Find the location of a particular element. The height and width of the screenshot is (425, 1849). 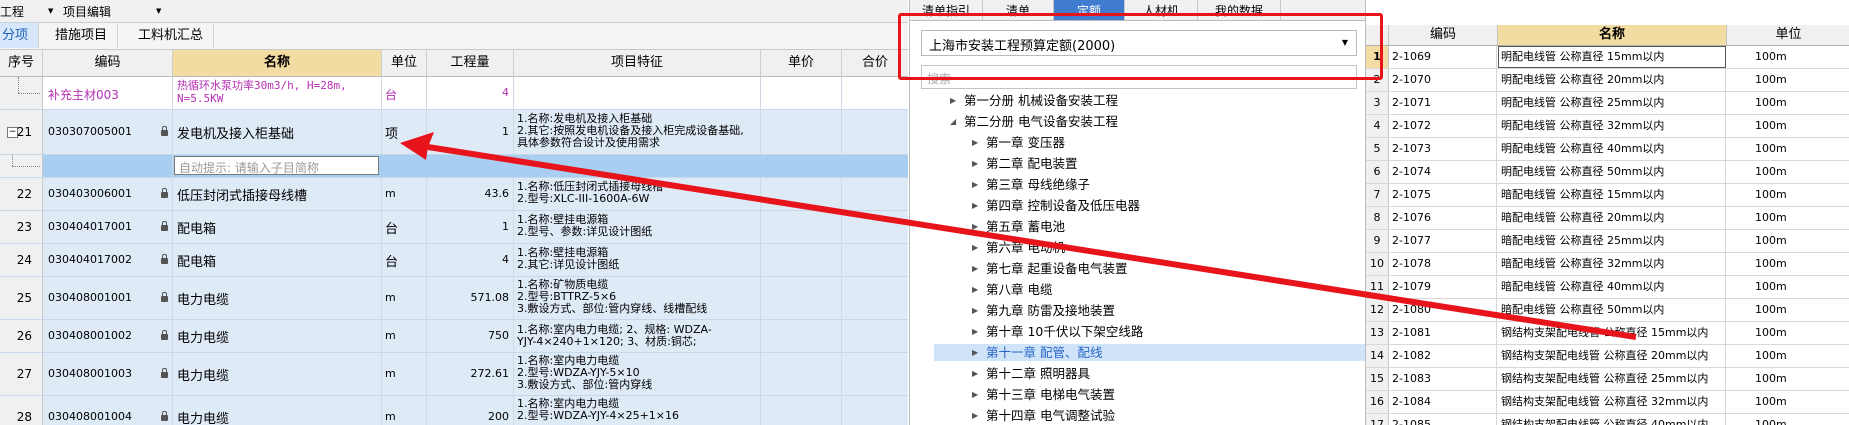

quota-name: 暗配电线管 公称直径 50mm以内 is located at coordinates (1612, 310).